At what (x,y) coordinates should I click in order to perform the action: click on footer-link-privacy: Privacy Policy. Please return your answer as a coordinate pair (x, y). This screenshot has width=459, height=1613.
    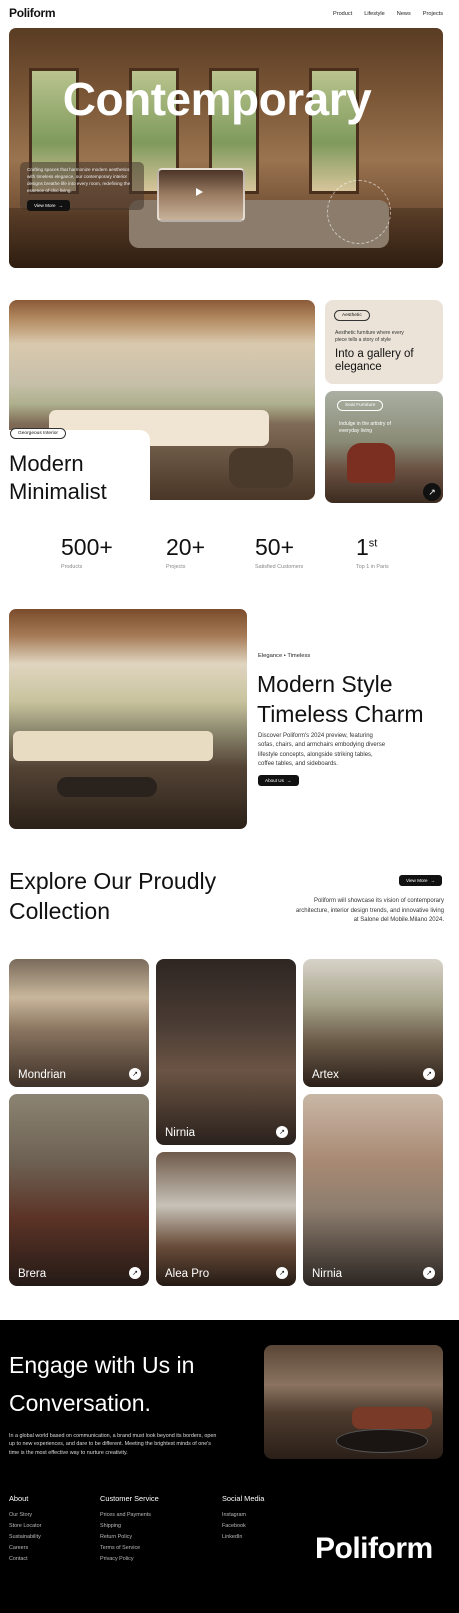
    Looking at the image, I should click on (129, 1559).